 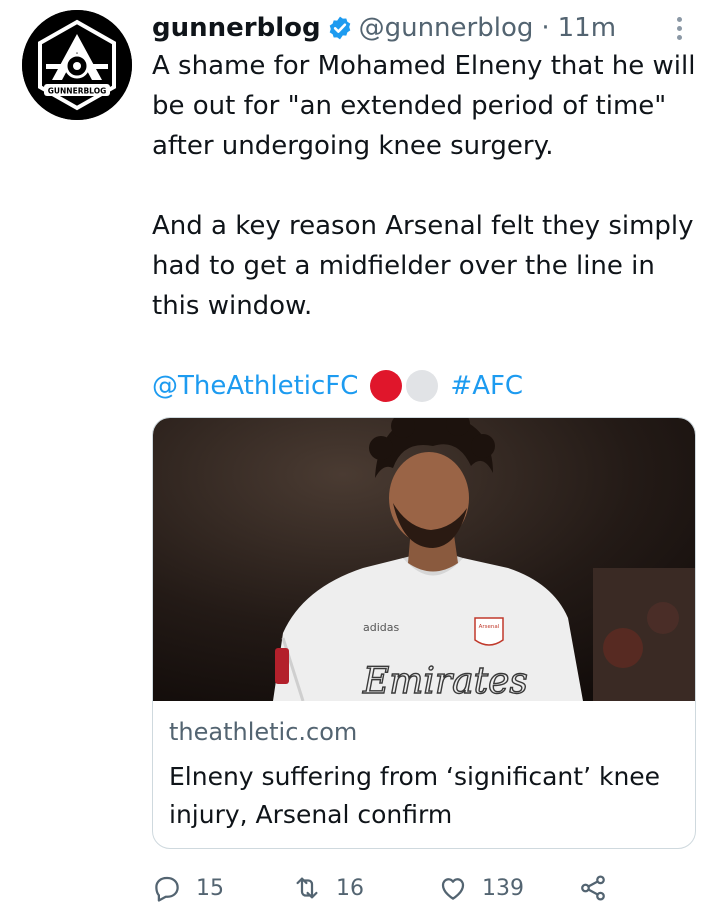 I want to click on heart-icon, so click(x=453, y=889).